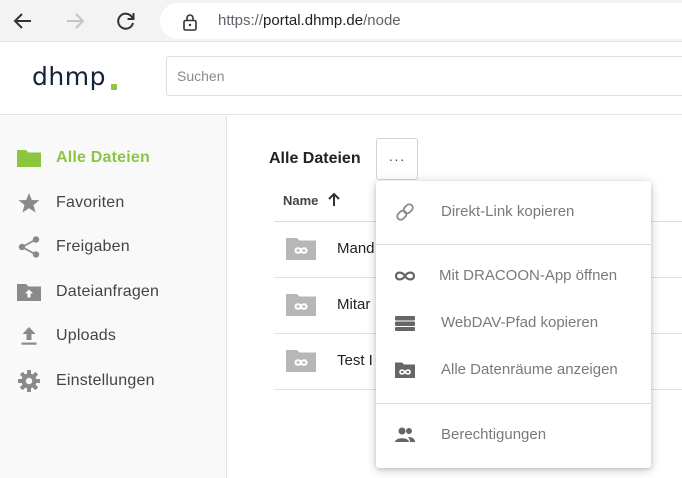 Image resolution: width=682 pixels, height=478 pixels. What do you see at coordinates (29, 158) in the screenshot?
I see `folder-icon` at bounding box center [29, 158].